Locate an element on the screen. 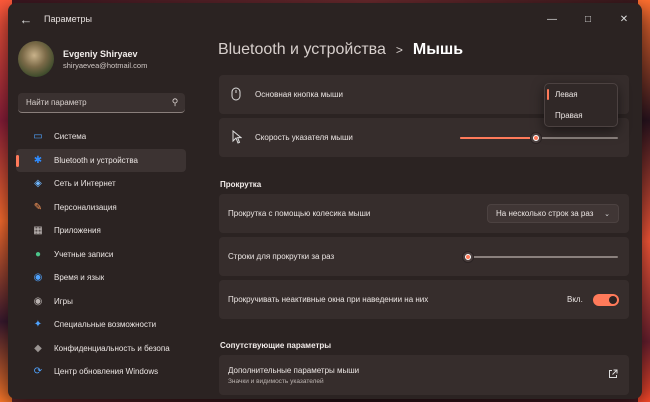  sidebar-item-9: ◆ Конфиденциальность и безопа is located at coordinates (101, 349).